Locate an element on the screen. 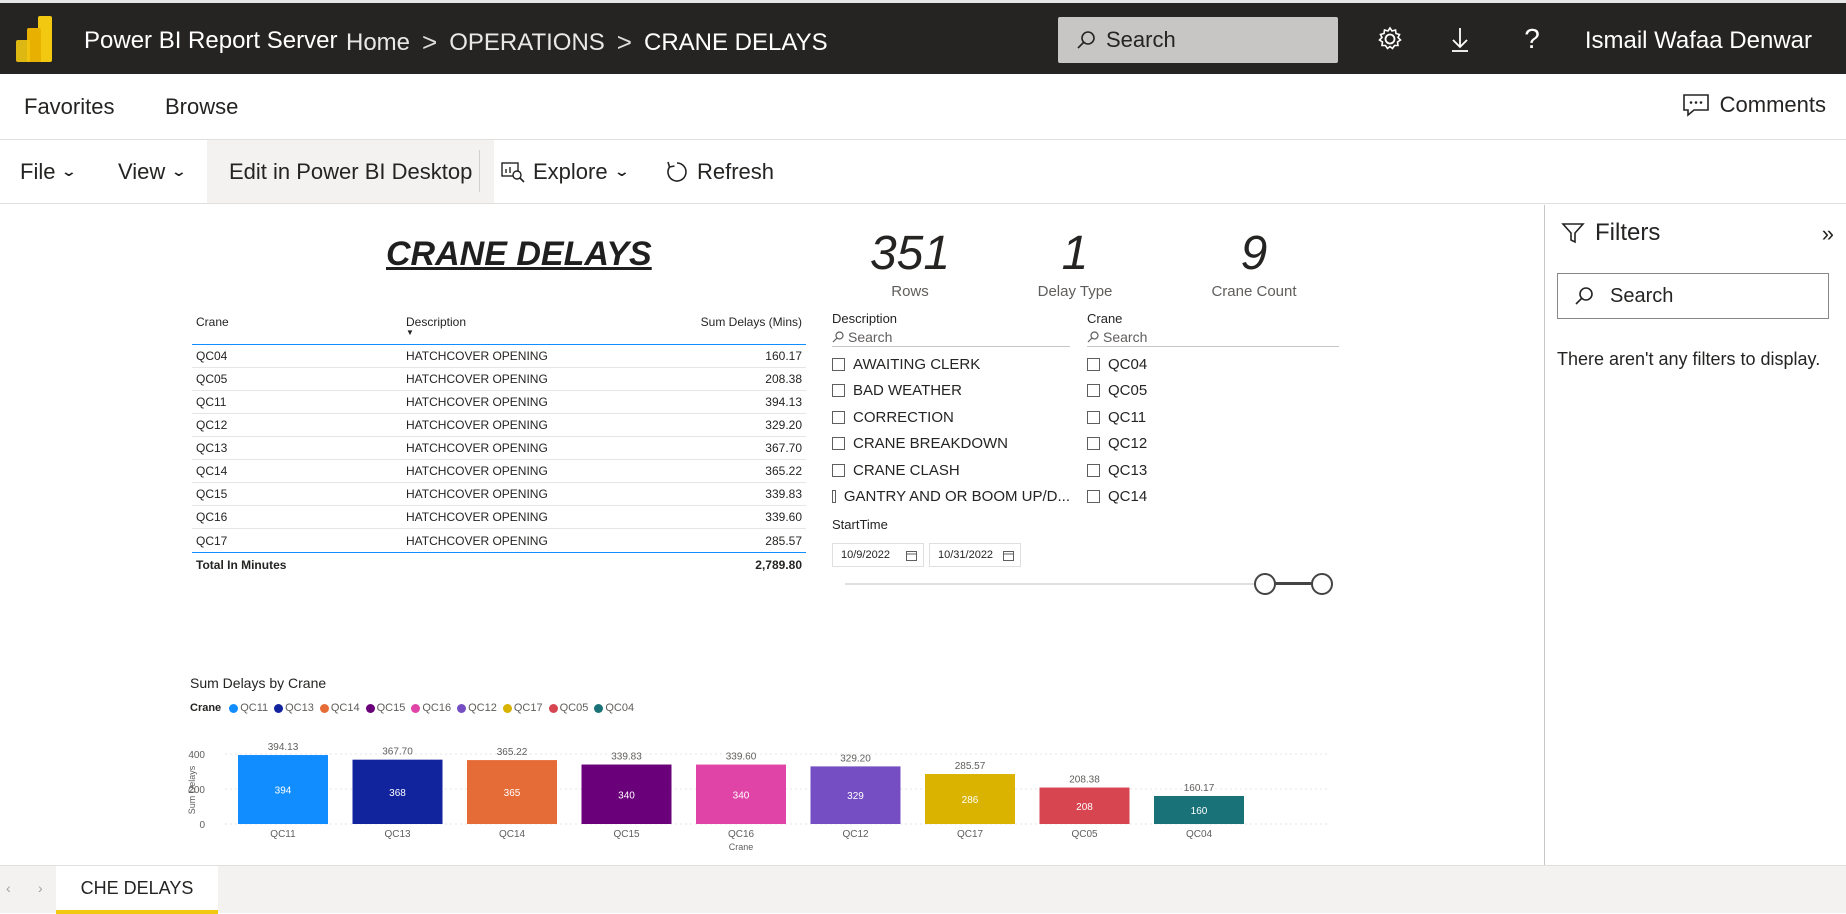 The image size is (1846, 914). table-row: QC12 HATCHCOVER OPENING 329.20 is located at coordinates (499, 425).